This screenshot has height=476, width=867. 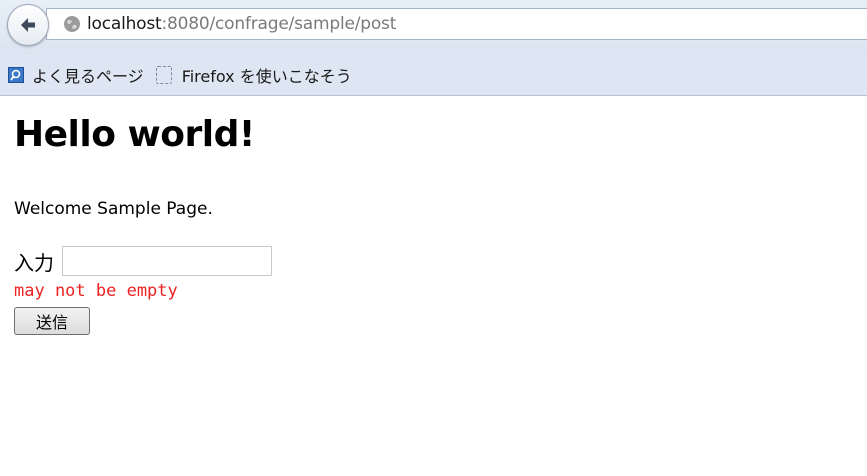 I want to click on bookmark-firefox-tips: Firefox を使いこなそう, so click(x=253, y=75).